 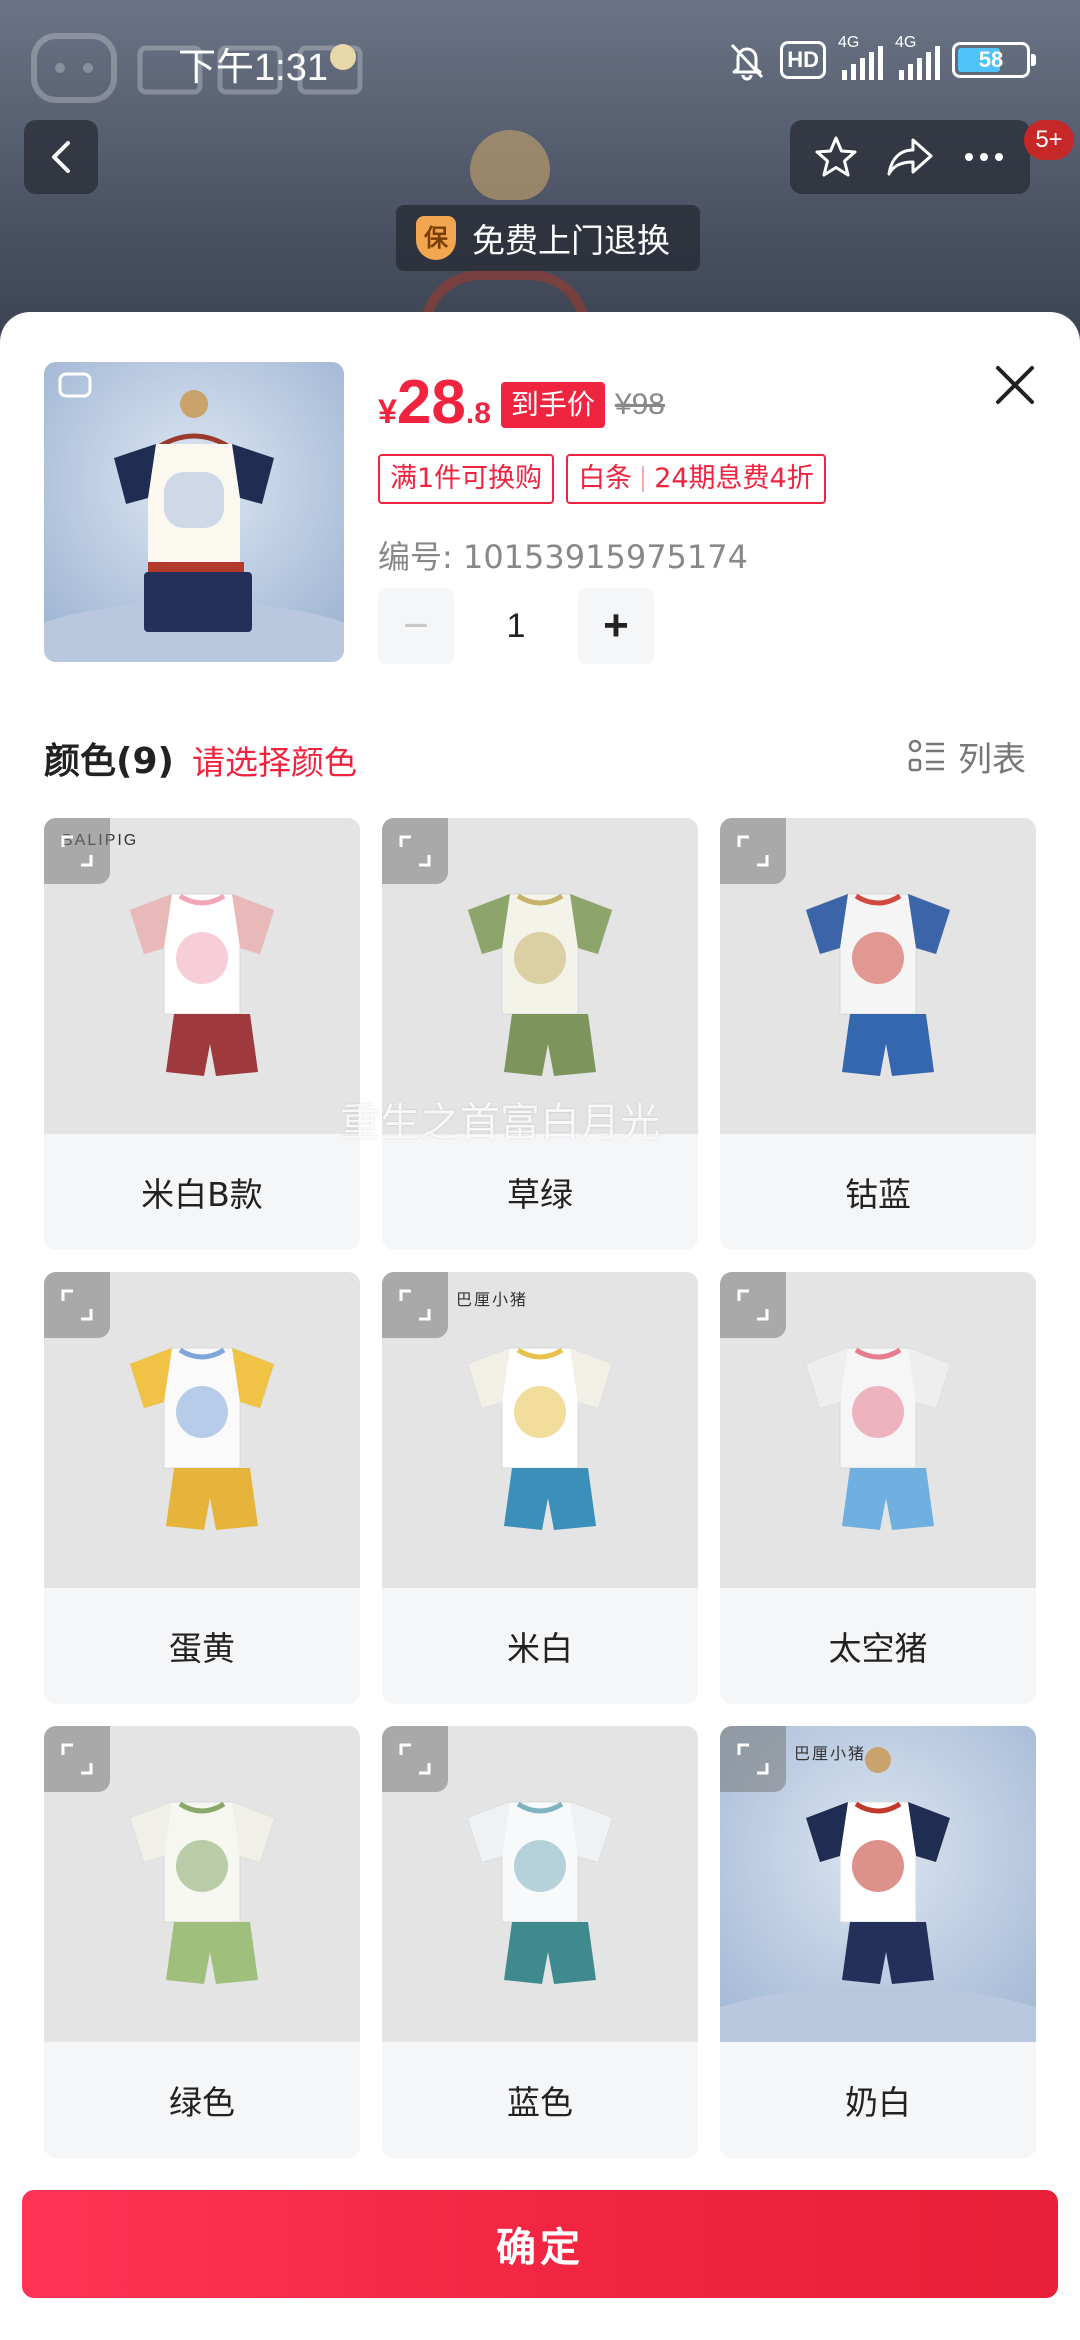 What do you see at coordinates (202, 1648) in the screenshot?
I see `color-option-label: 蛋黄` at bounding box center [202, 1648].